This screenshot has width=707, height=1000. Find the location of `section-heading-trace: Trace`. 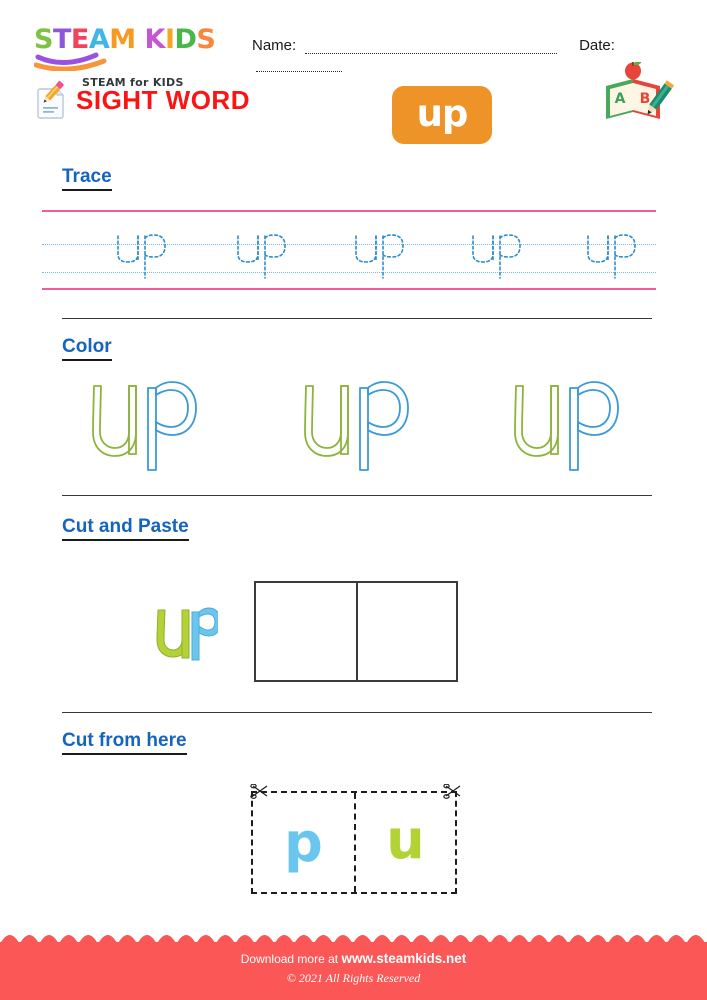

section-heading-trace: Trace is located at coordinates (87, 178).